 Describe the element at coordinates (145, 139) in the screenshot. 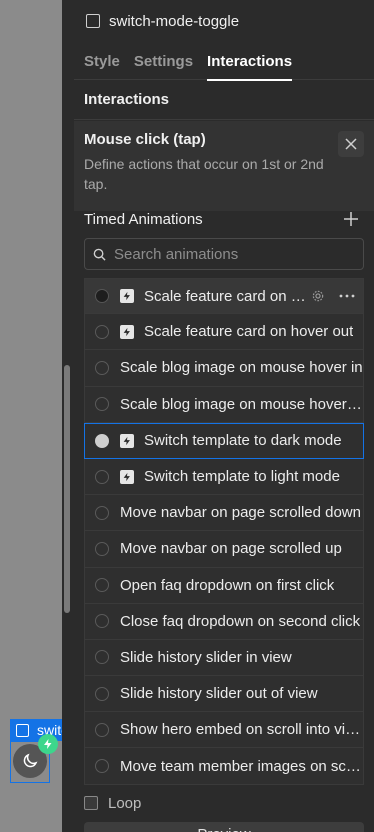

I see `trigger-title: Mouse click (tap)` at that location.